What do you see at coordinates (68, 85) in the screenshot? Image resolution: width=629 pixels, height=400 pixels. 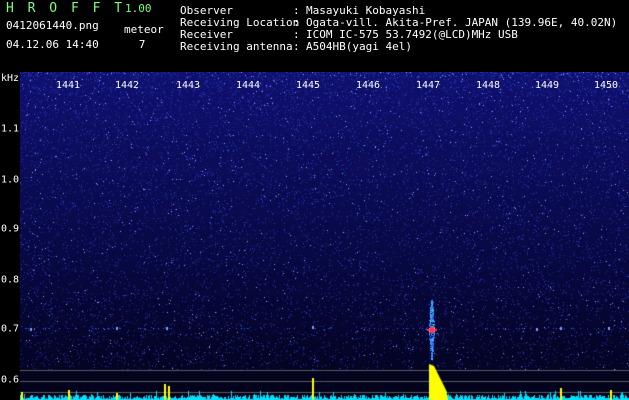 I see `time-tick-1441: 1441` at bounding box center [68, 85].